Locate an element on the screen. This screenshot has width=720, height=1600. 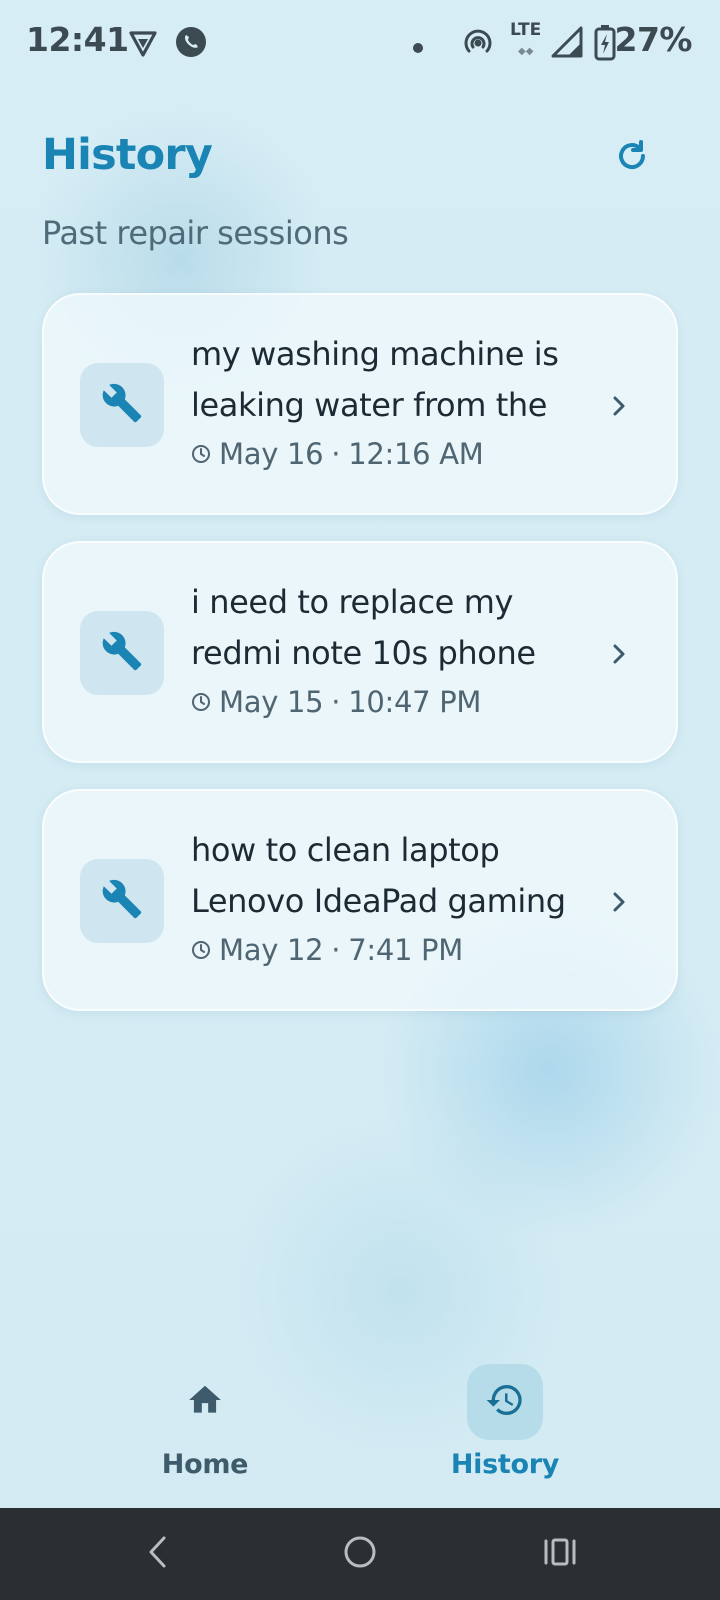
battery-percent: 27% is located at coordinates (653, 39).